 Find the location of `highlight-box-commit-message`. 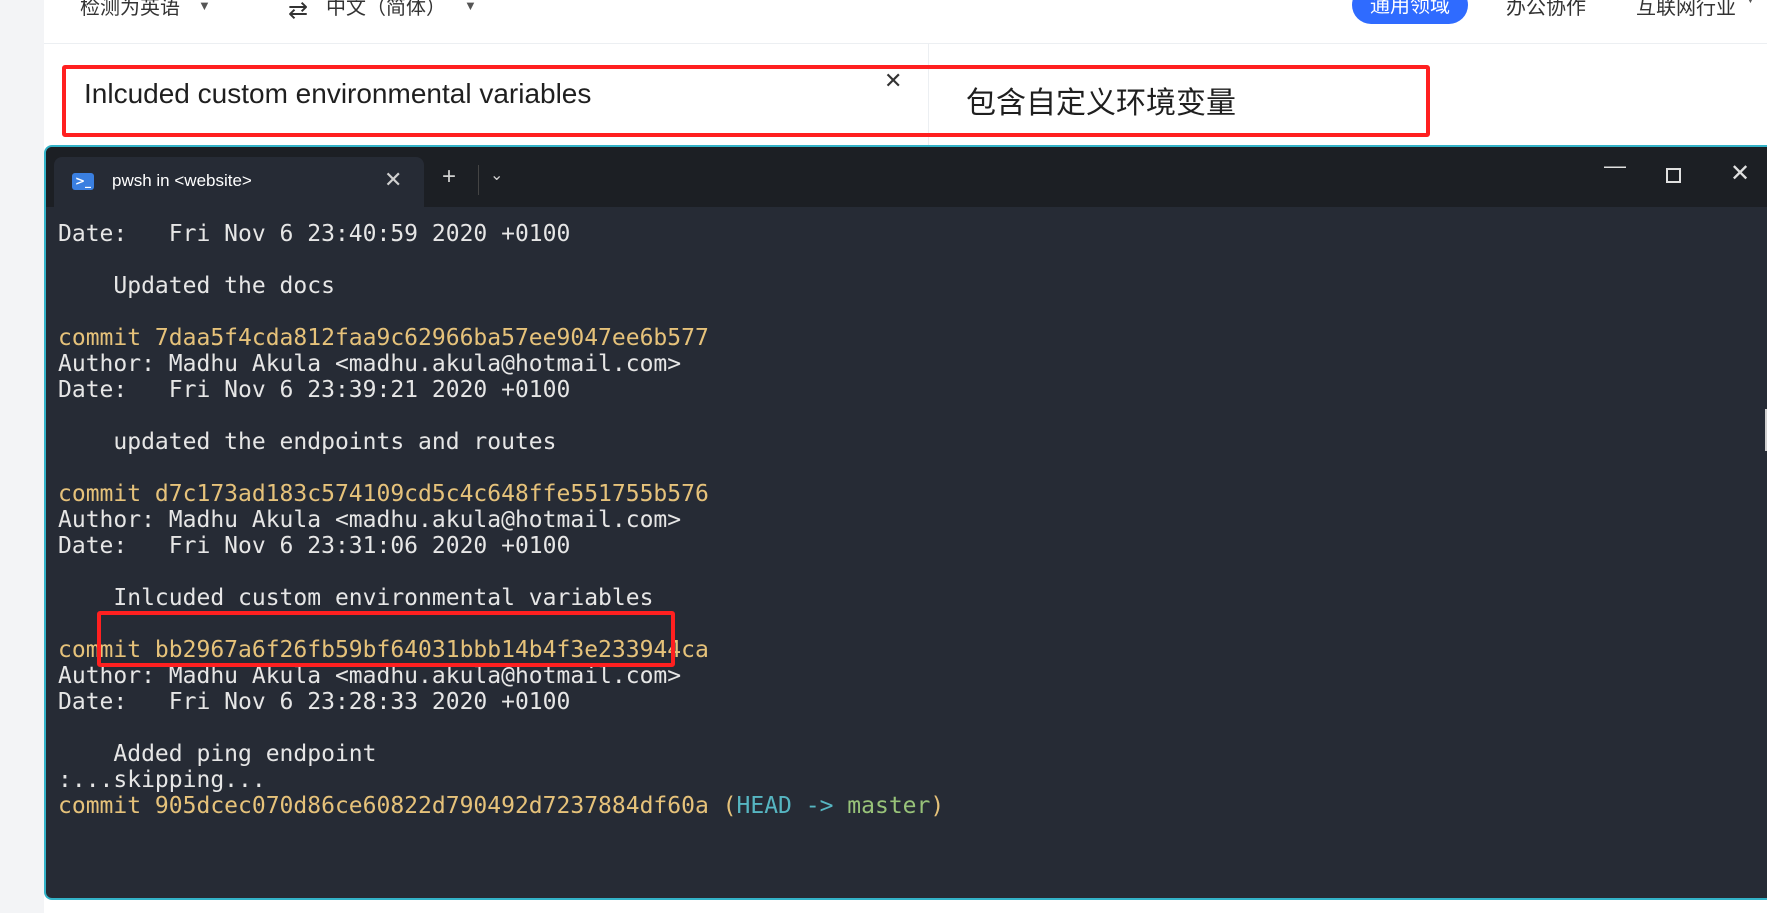

highlight-box-commit-message is located at coordinates (386, 639).